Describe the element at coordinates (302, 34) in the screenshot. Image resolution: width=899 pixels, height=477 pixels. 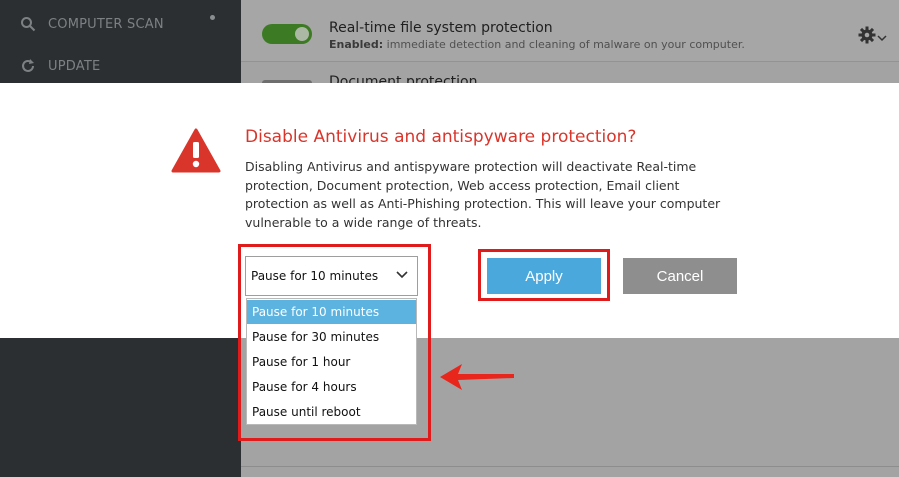
I see `toggle-knob` at that location.